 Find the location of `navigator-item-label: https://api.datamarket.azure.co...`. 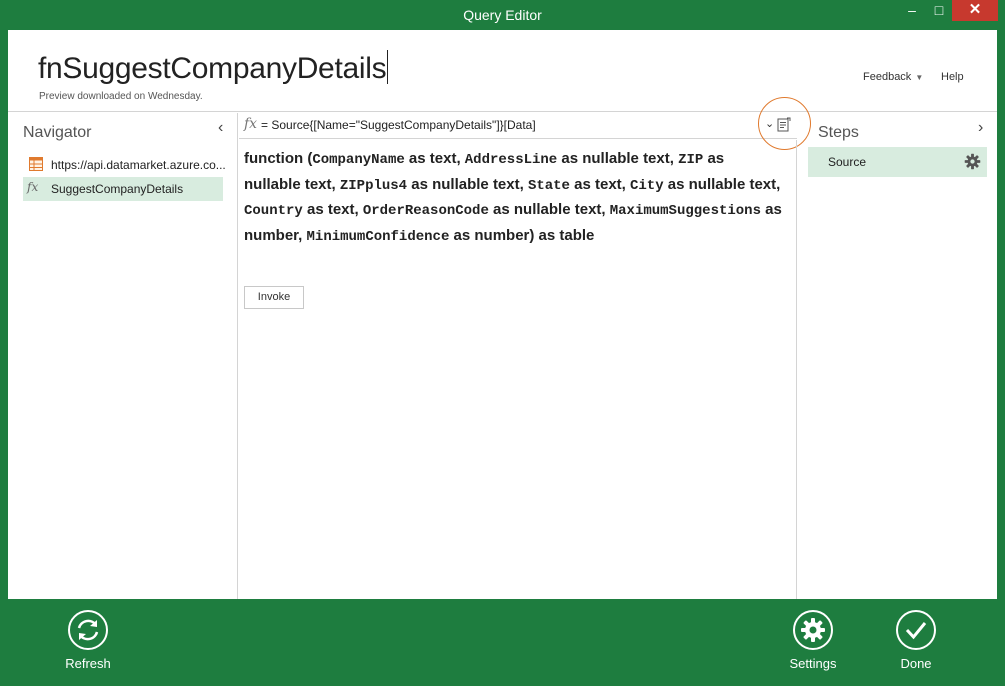

navigator-item-label: https://api.datamarket.azure.co... is located at coordinates (138, 165).